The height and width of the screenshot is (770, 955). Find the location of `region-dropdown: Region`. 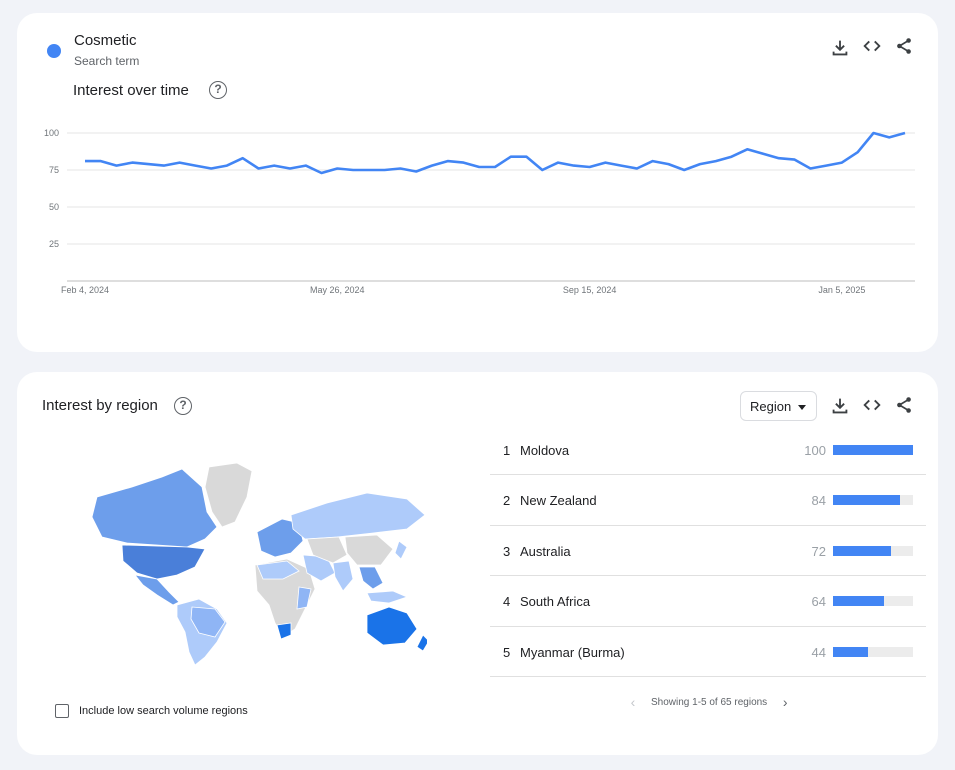

region-dropdown: Region is located at coordinates (778, 406).